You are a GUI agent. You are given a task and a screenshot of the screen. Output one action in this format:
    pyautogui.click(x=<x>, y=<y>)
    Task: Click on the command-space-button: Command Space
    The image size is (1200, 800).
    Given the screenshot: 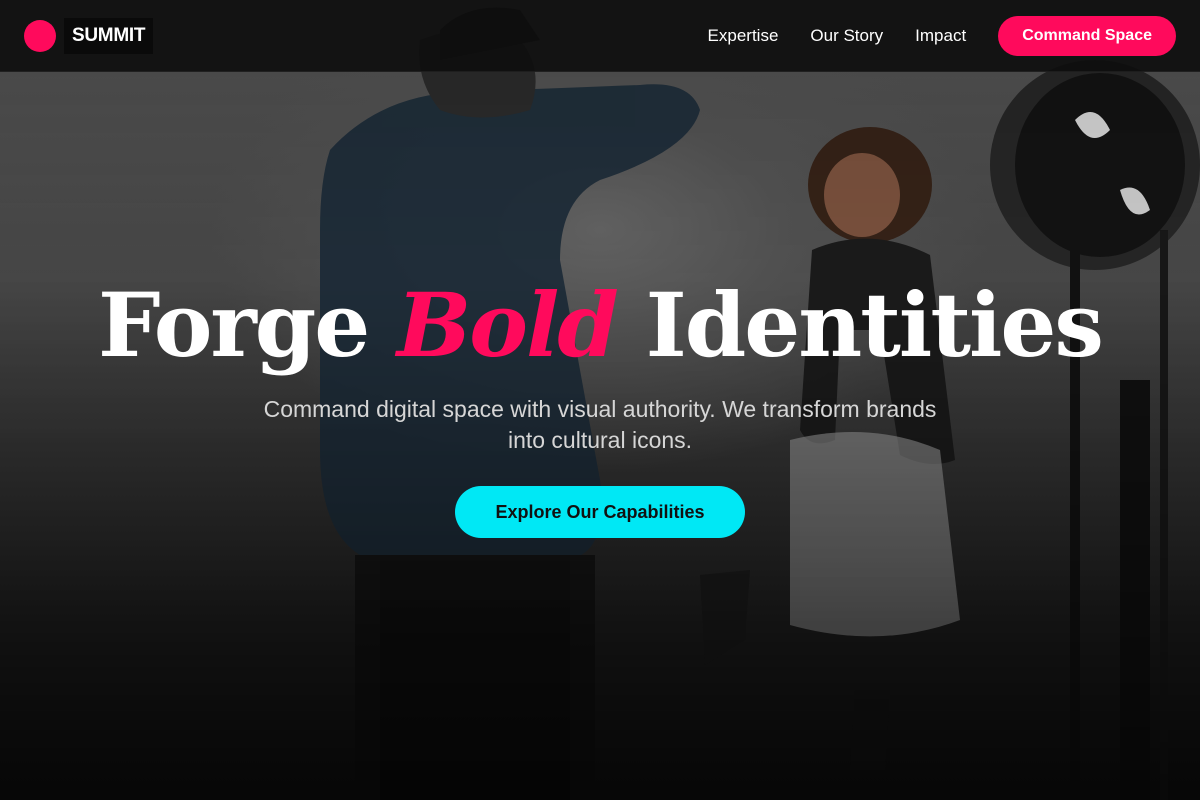 What is the action you would take?
    pyautogui.click(x=1087, y=35)
    